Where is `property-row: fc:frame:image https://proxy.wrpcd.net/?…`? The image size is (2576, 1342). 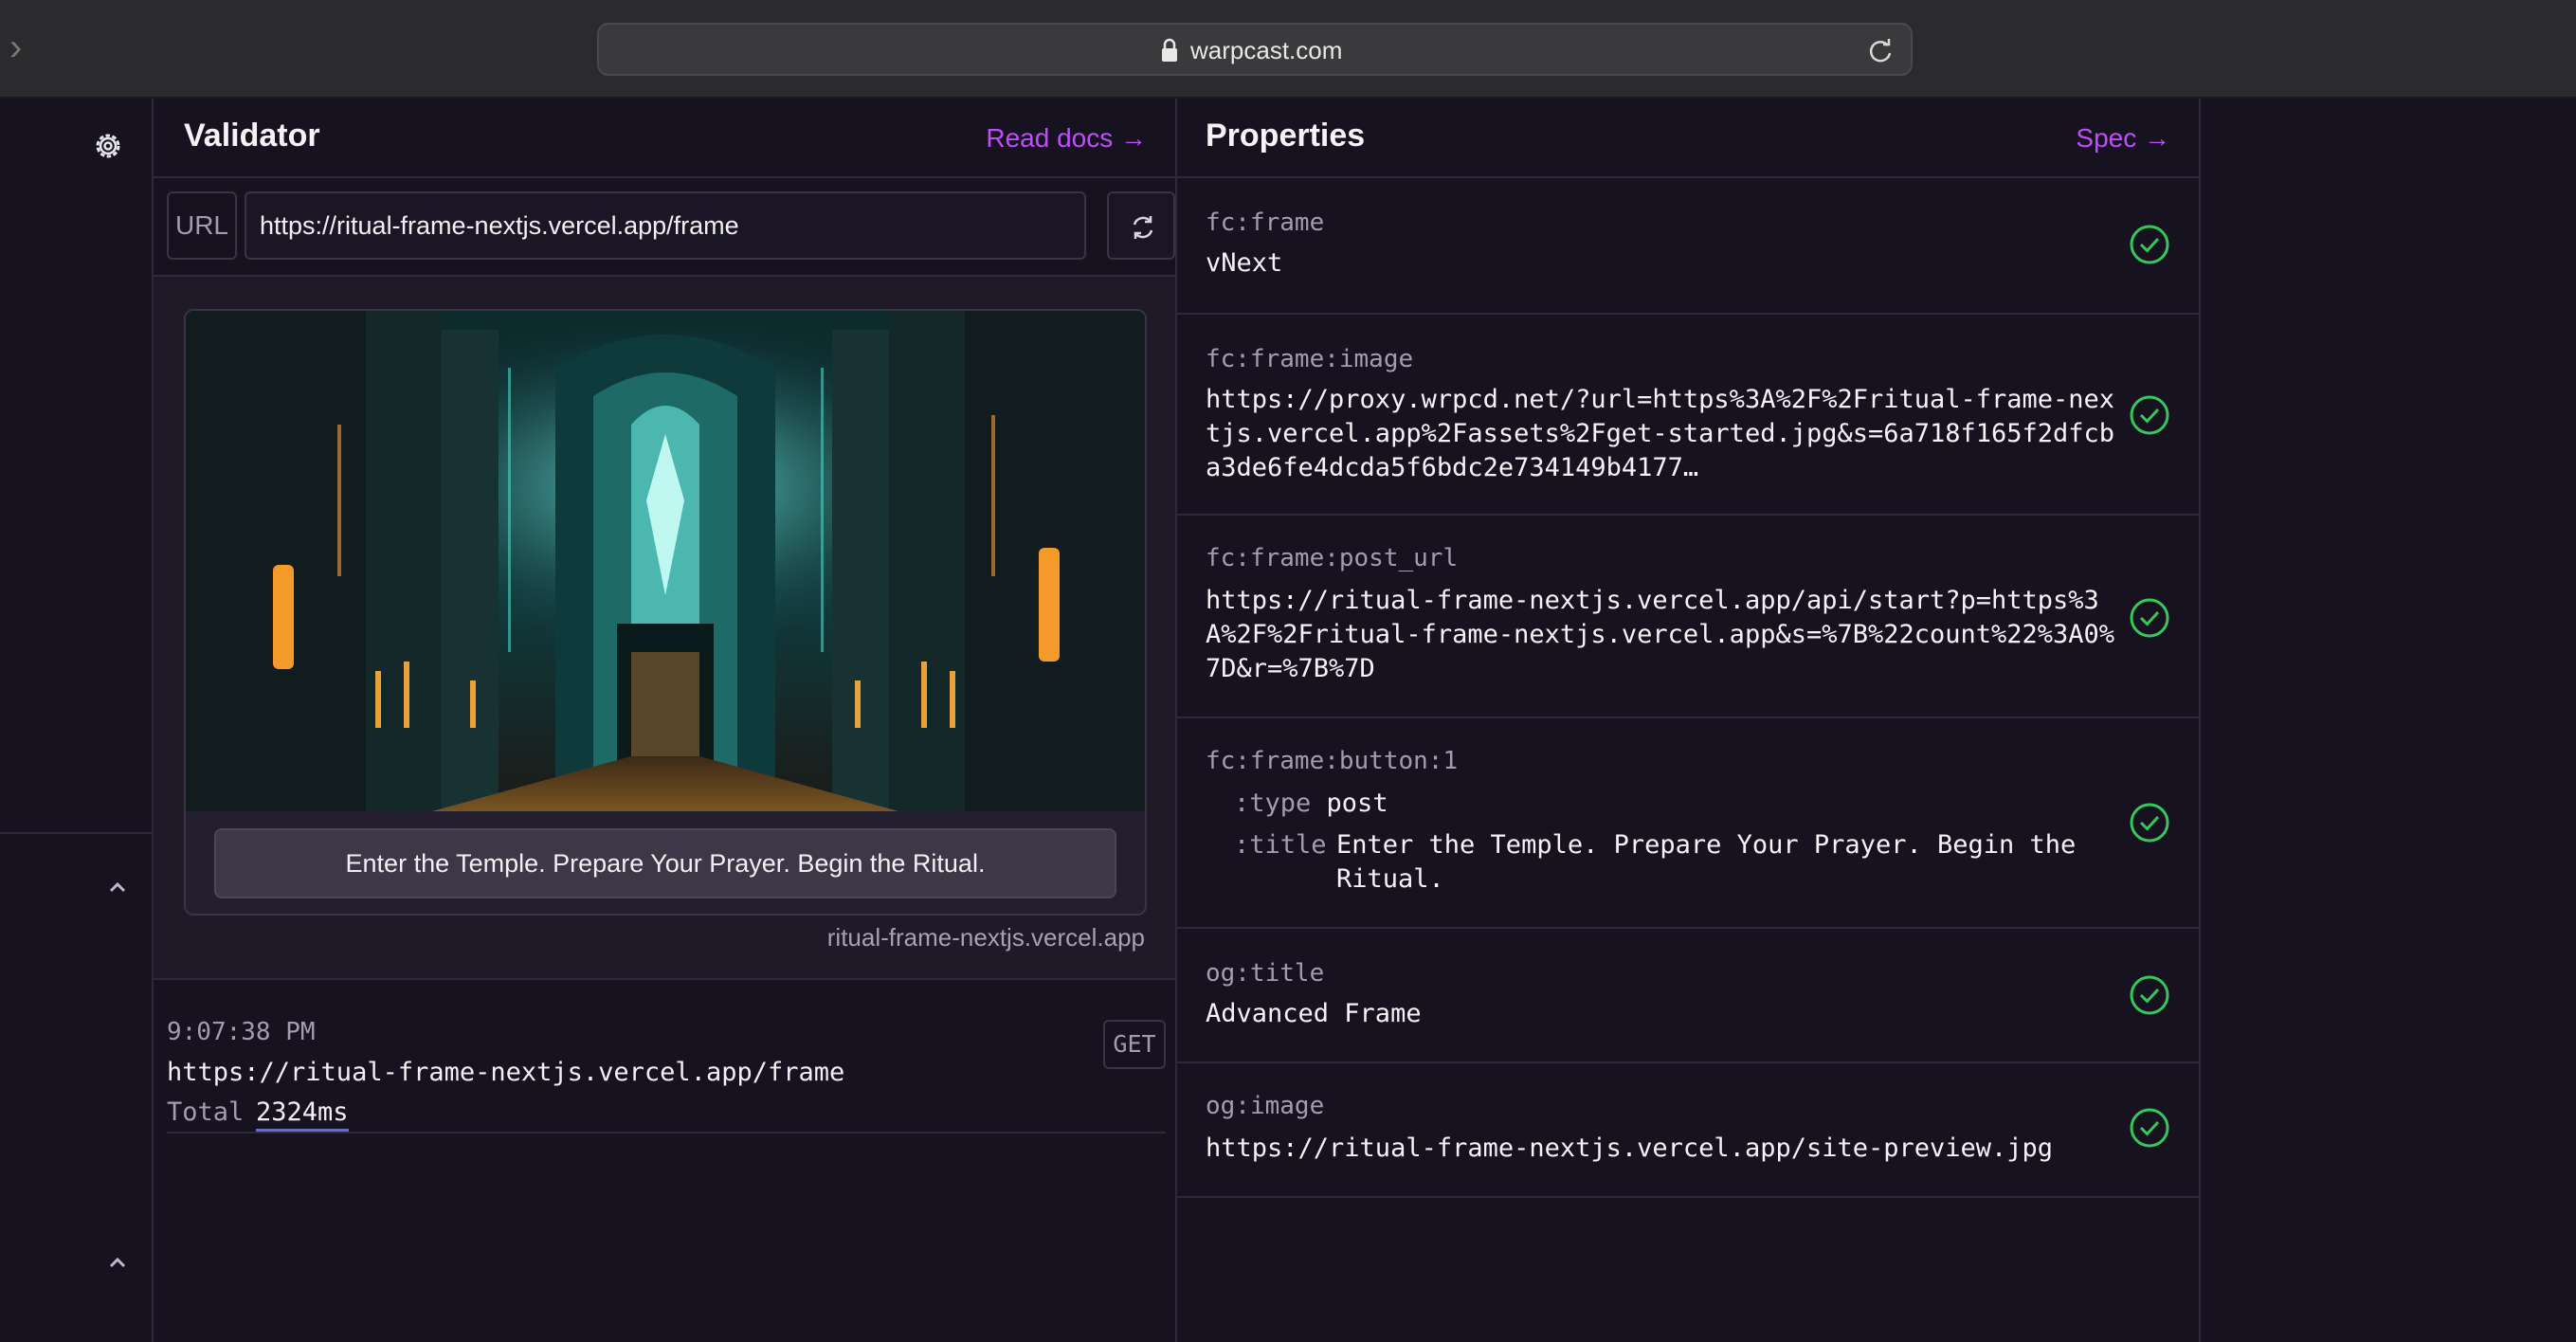 property-row: fc:frame:image https://proxy.wrpcd.net/?… is located at coordinates (1688, 415).